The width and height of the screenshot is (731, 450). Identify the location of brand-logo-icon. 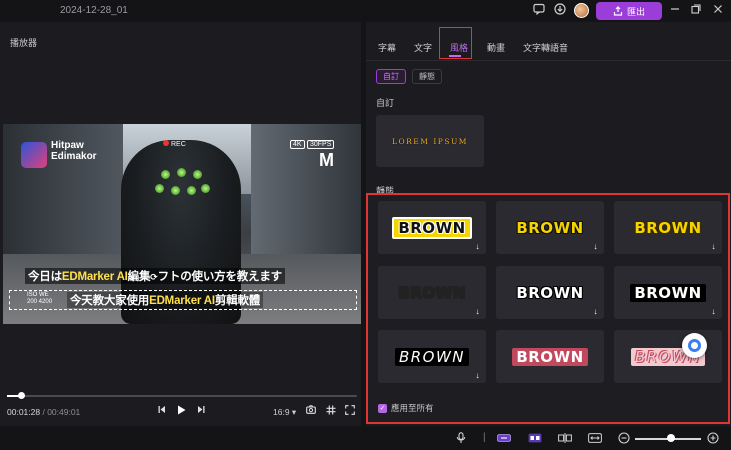
(34, 155).